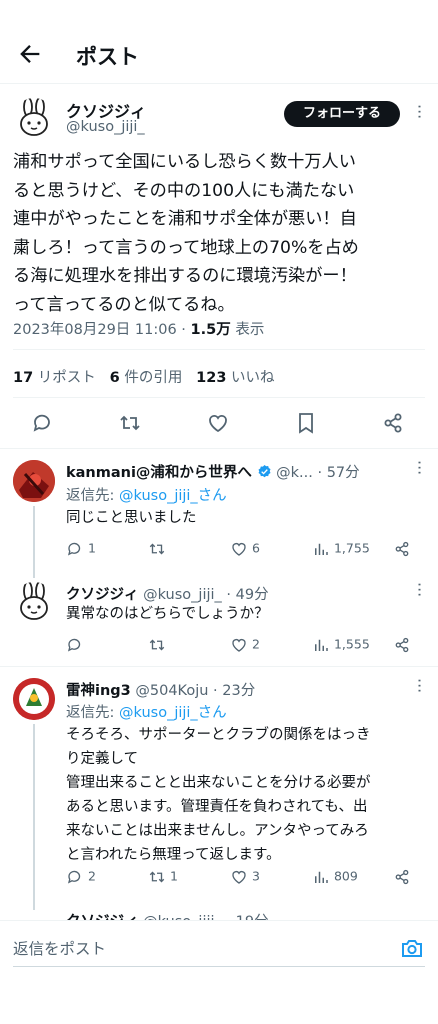 The image size is (438, 1024). What do you see at coordinates (247, 330) in the screenshot?
I see `views-label: 表示` at bounding box center [247, 330].